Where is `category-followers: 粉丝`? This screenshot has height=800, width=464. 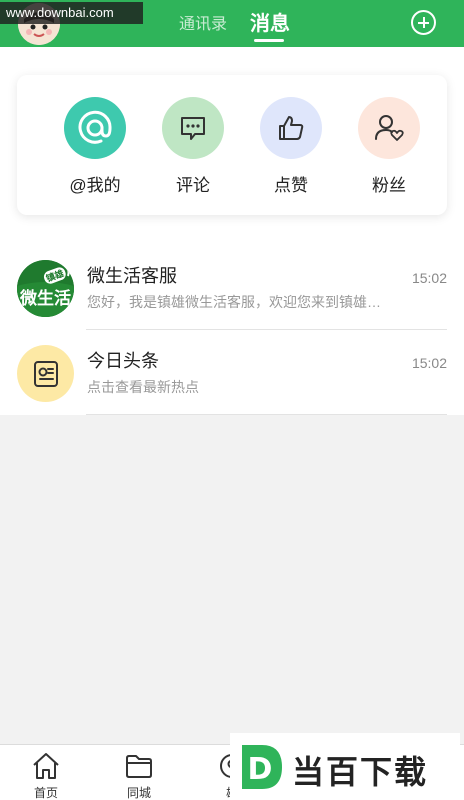 category-followers: 粉丝 is located at coordinates (389, 146).